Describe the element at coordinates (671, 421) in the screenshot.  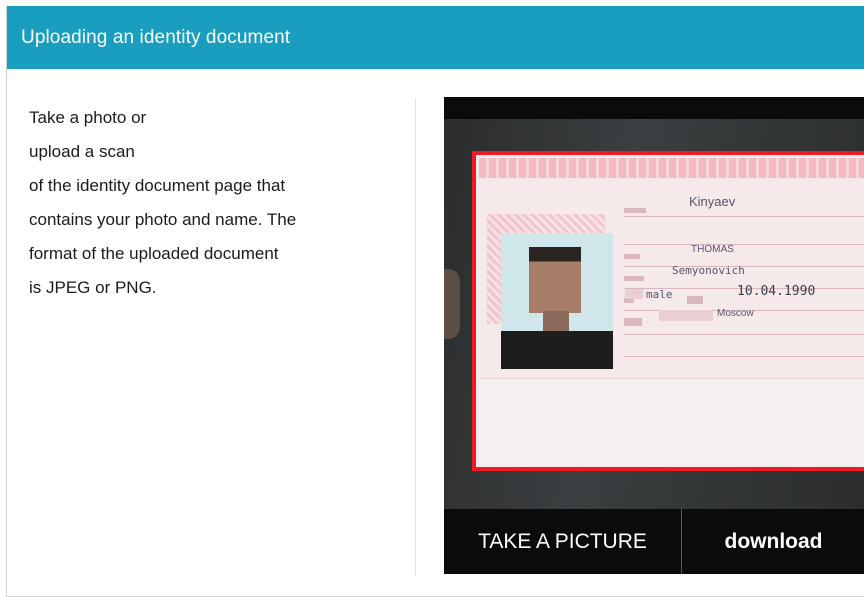
I see `passport-lower-page` at that location.